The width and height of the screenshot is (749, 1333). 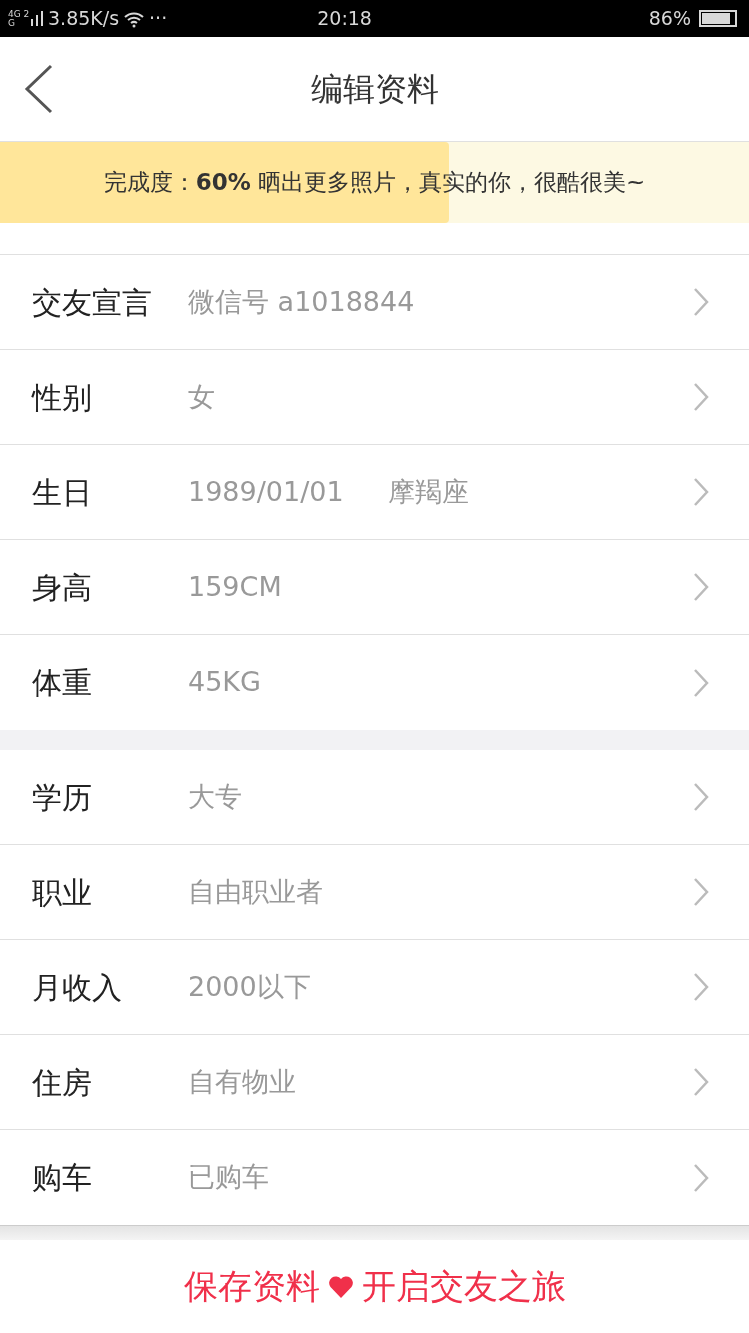 What do you see at coordinates (374, 682) in the screenshot?
I see `profile-row: 体重 45KG` at bounding box center [374, 682].